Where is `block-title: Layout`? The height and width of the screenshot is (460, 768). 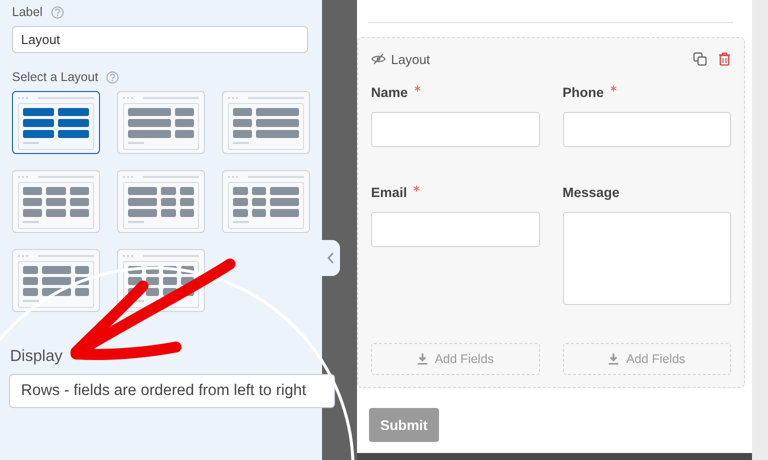 block-title: Layout is located at coordinates (410, 59).